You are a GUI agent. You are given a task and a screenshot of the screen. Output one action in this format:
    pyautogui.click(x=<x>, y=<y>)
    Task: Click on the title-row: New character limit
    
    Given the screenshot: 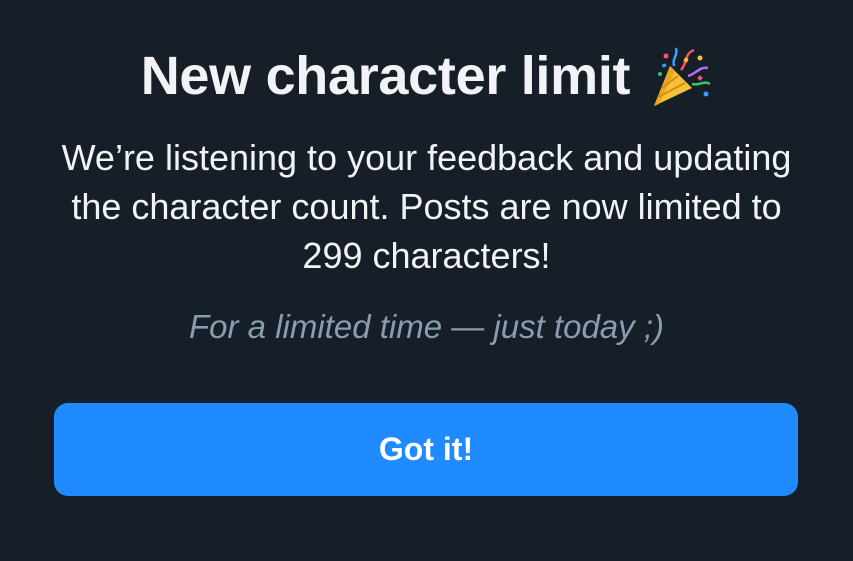 What is the action you would take?
    pyautogui.click(x=426, y=76)
    